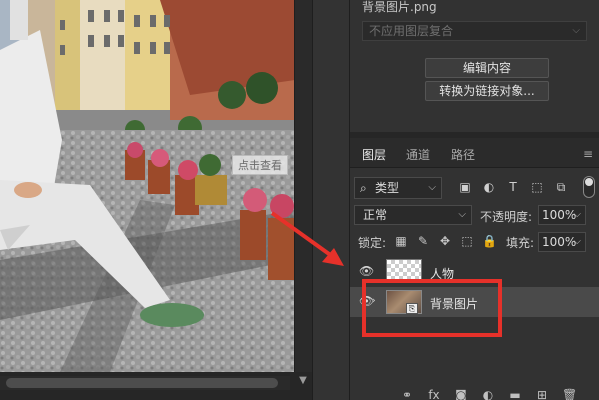 The height and width of the screenshot is (400, 599). I want to click on tab-layers: 图层, so click(374, 154).